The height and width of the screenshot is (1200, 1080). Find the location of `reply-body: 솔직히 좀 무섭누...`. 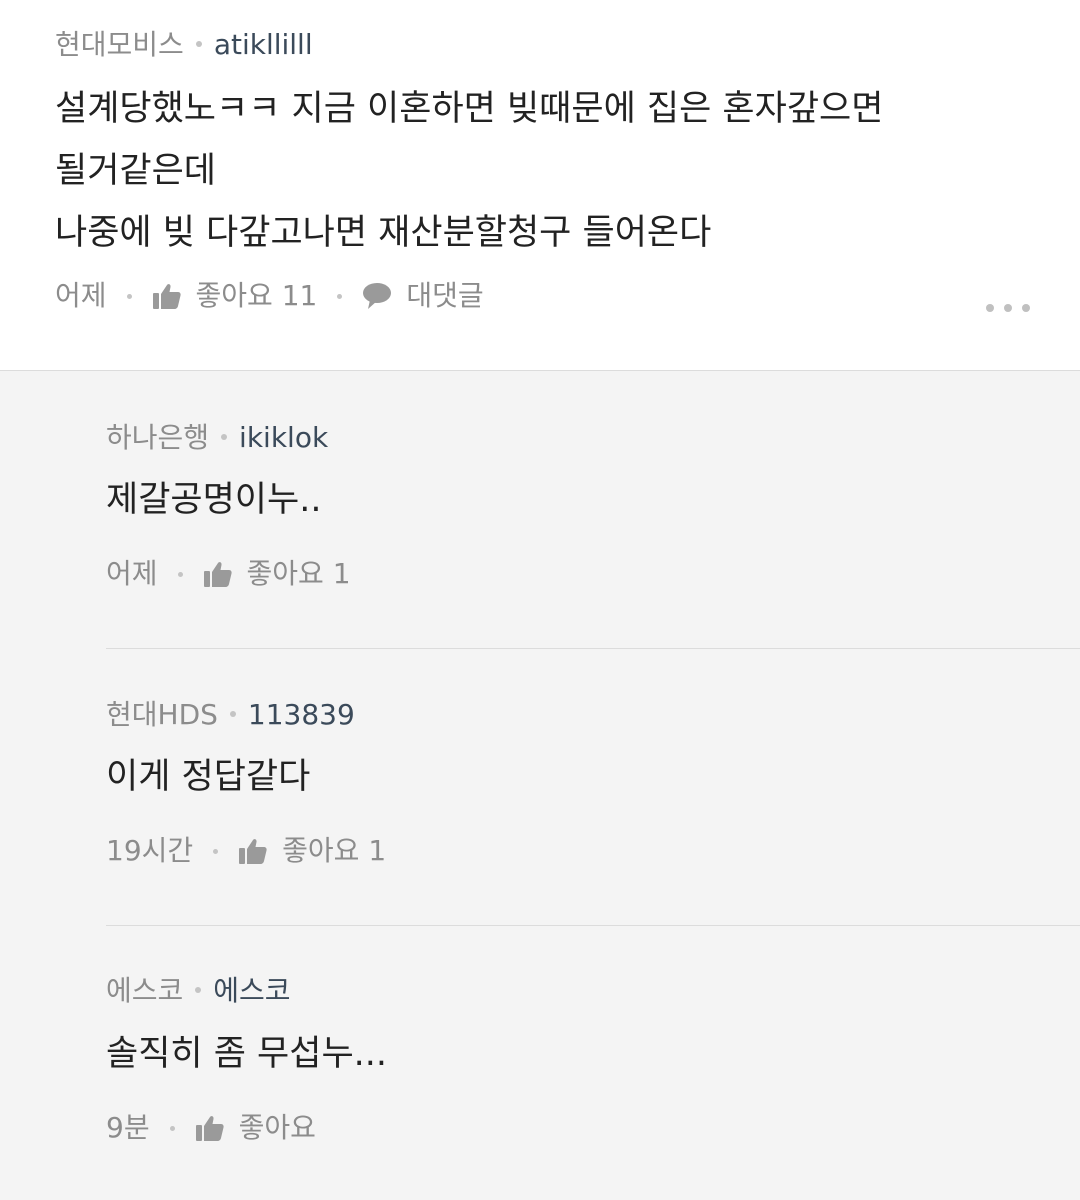

reply-body: 솔직히 좀 무섭누... is located at coordinates (247, 1054).